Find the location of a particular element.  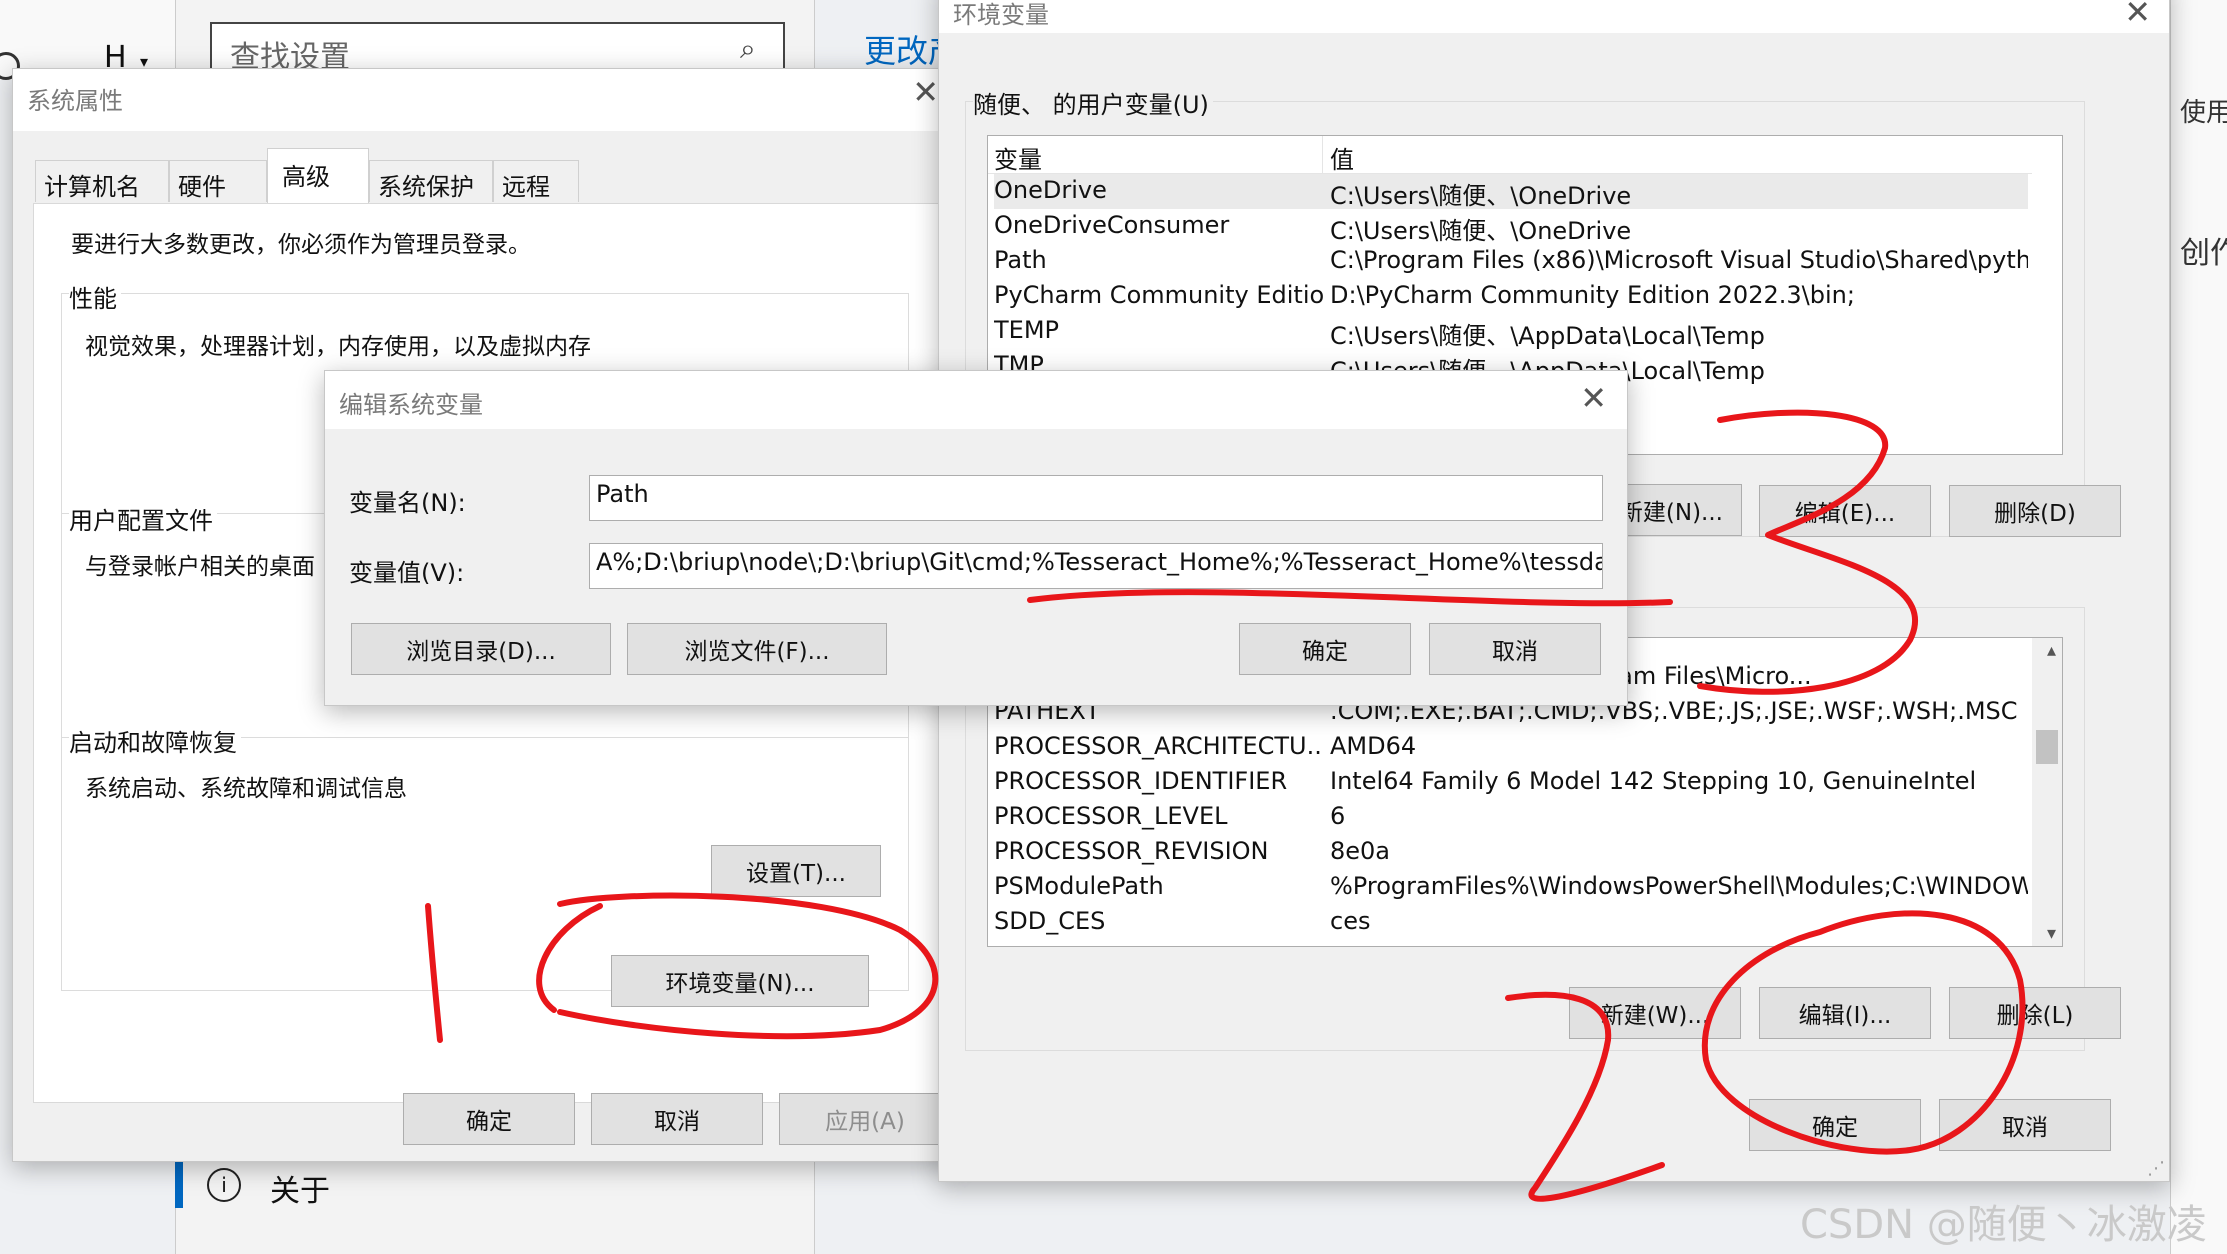

annotation-stroke-three is located at coordinates (1808, 552).